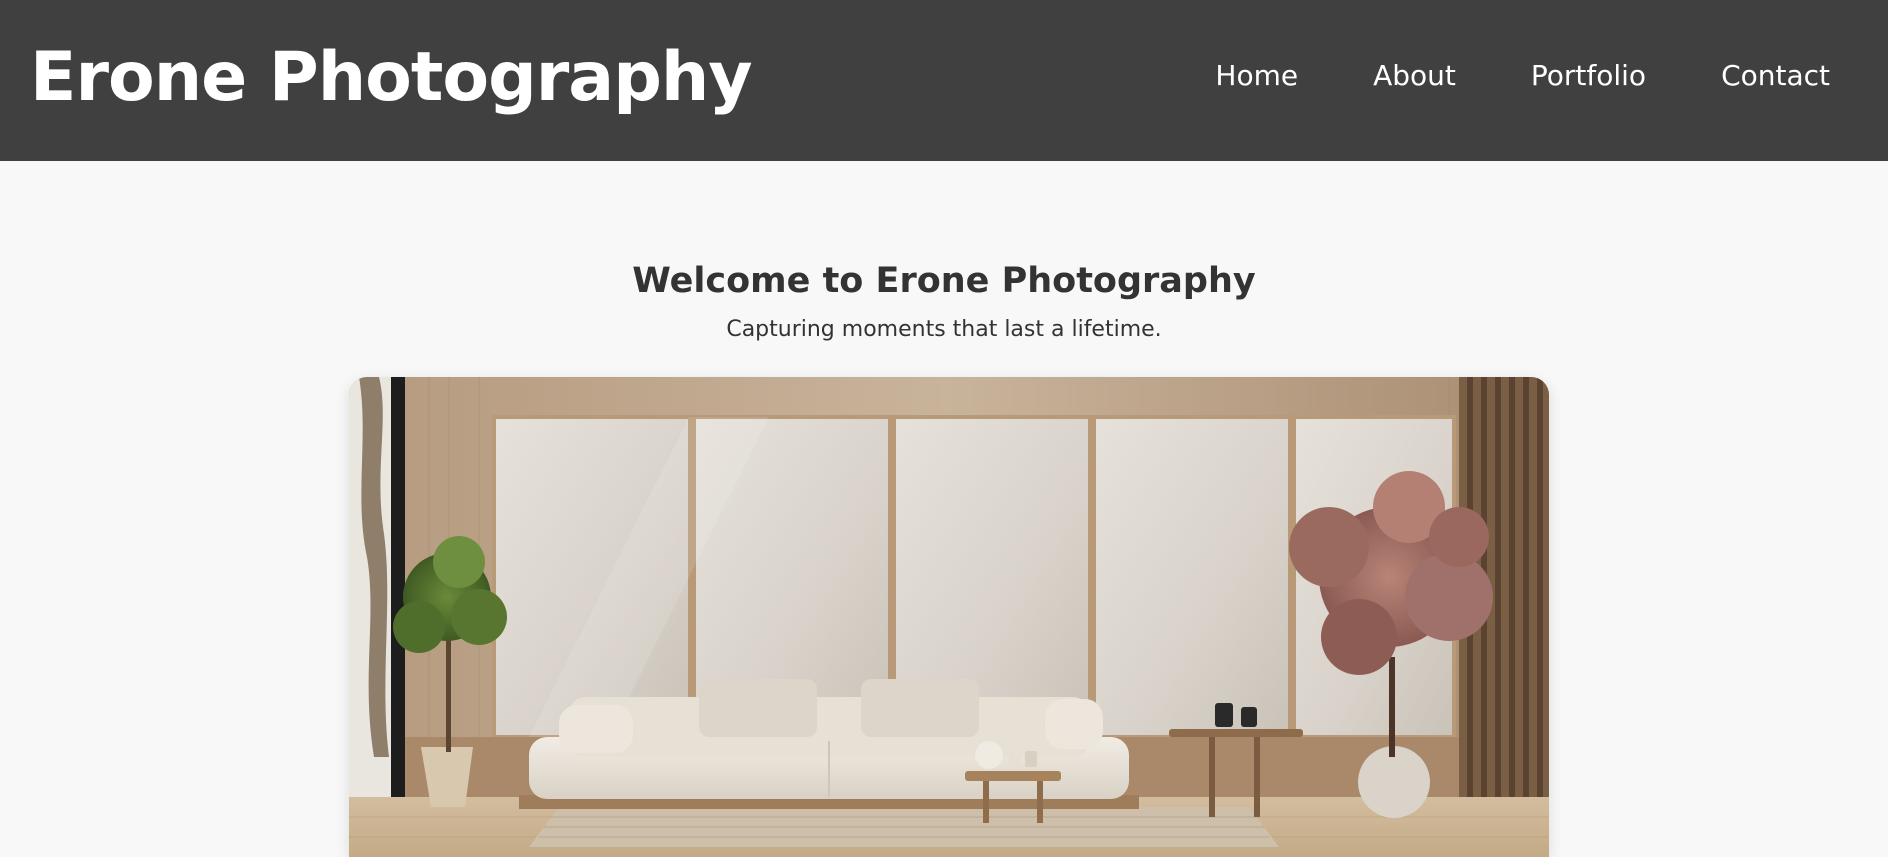 The width and height of the screenshot is (1888, 857). Describe the element at coordinates (391, 78) in the screenshot. I see `site-brand: Erone Photography` at that location.